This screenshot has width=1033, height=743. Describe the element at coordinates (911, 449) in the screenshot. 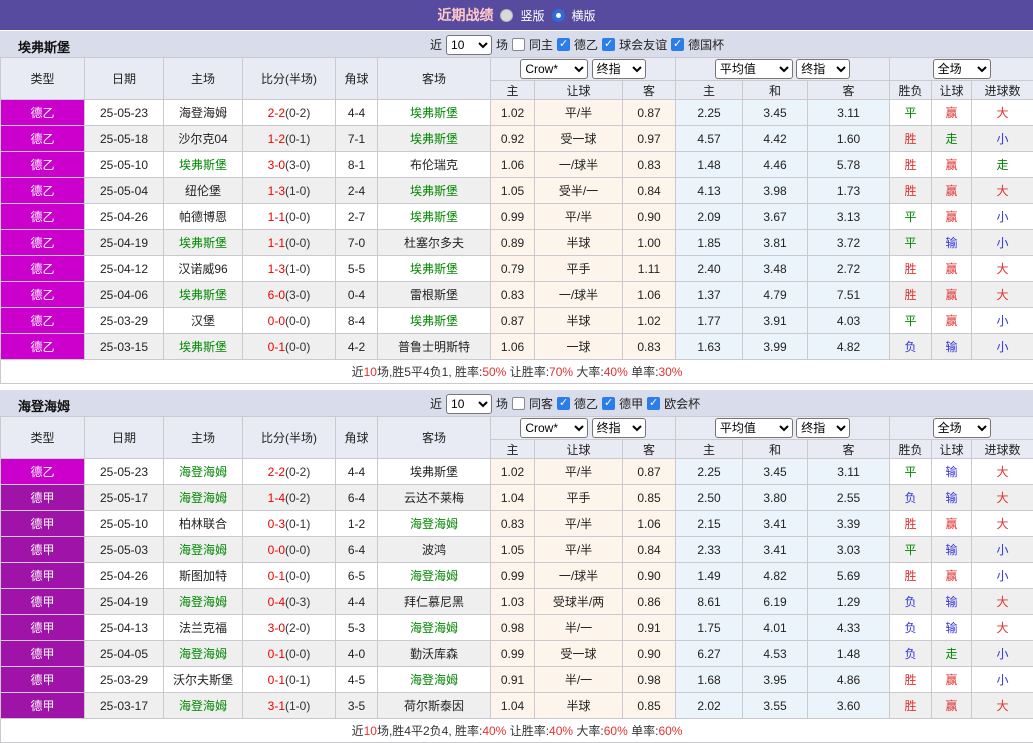

I see `col-outcome: 胜负` at that location.